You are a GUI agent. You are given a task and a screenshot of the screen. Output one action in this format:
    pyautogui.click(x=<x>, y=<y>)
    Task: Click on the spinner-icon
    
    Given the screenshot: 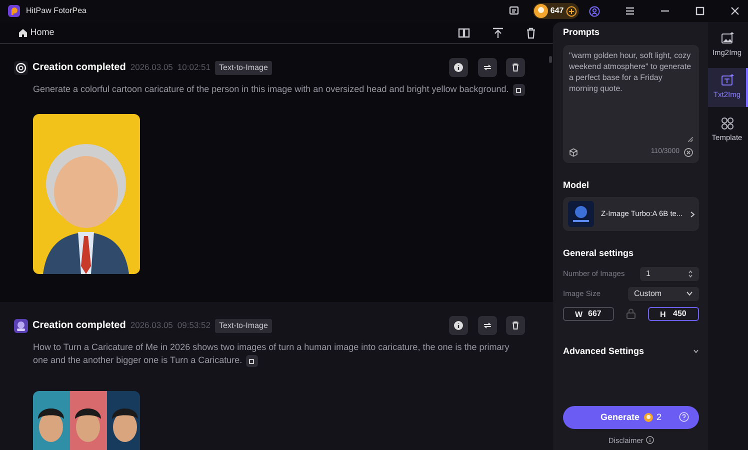 What is the action you would take?
    pyautogui.click(x=690, y=274)
    